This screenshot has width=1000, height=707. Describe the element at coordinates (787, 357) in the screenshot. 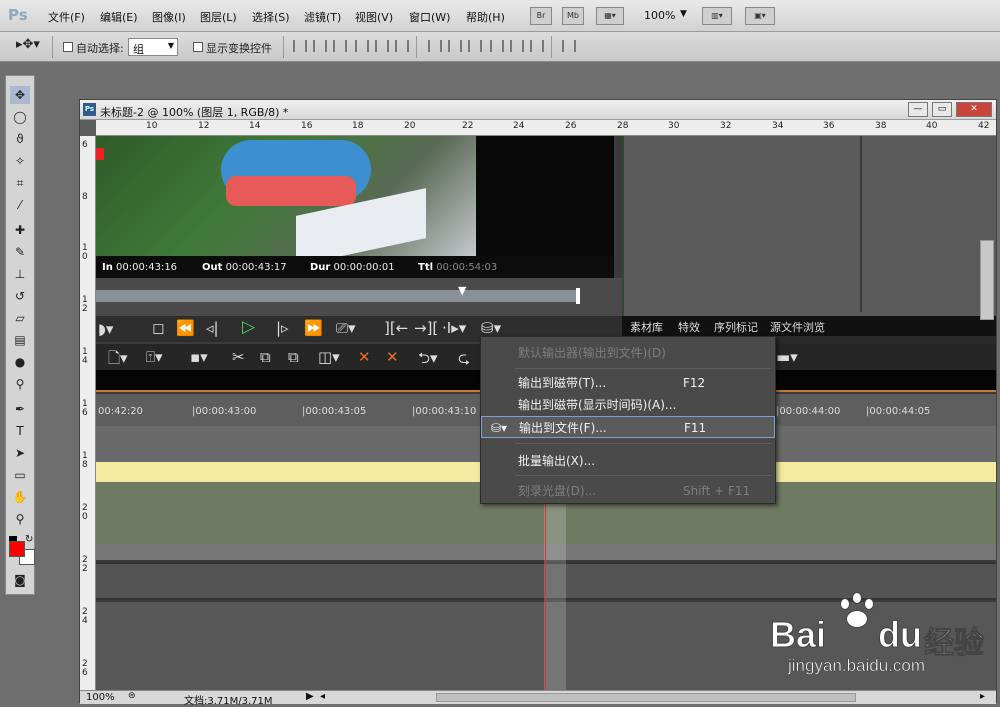

I see `view-options-icon: ▬▾` at that location.